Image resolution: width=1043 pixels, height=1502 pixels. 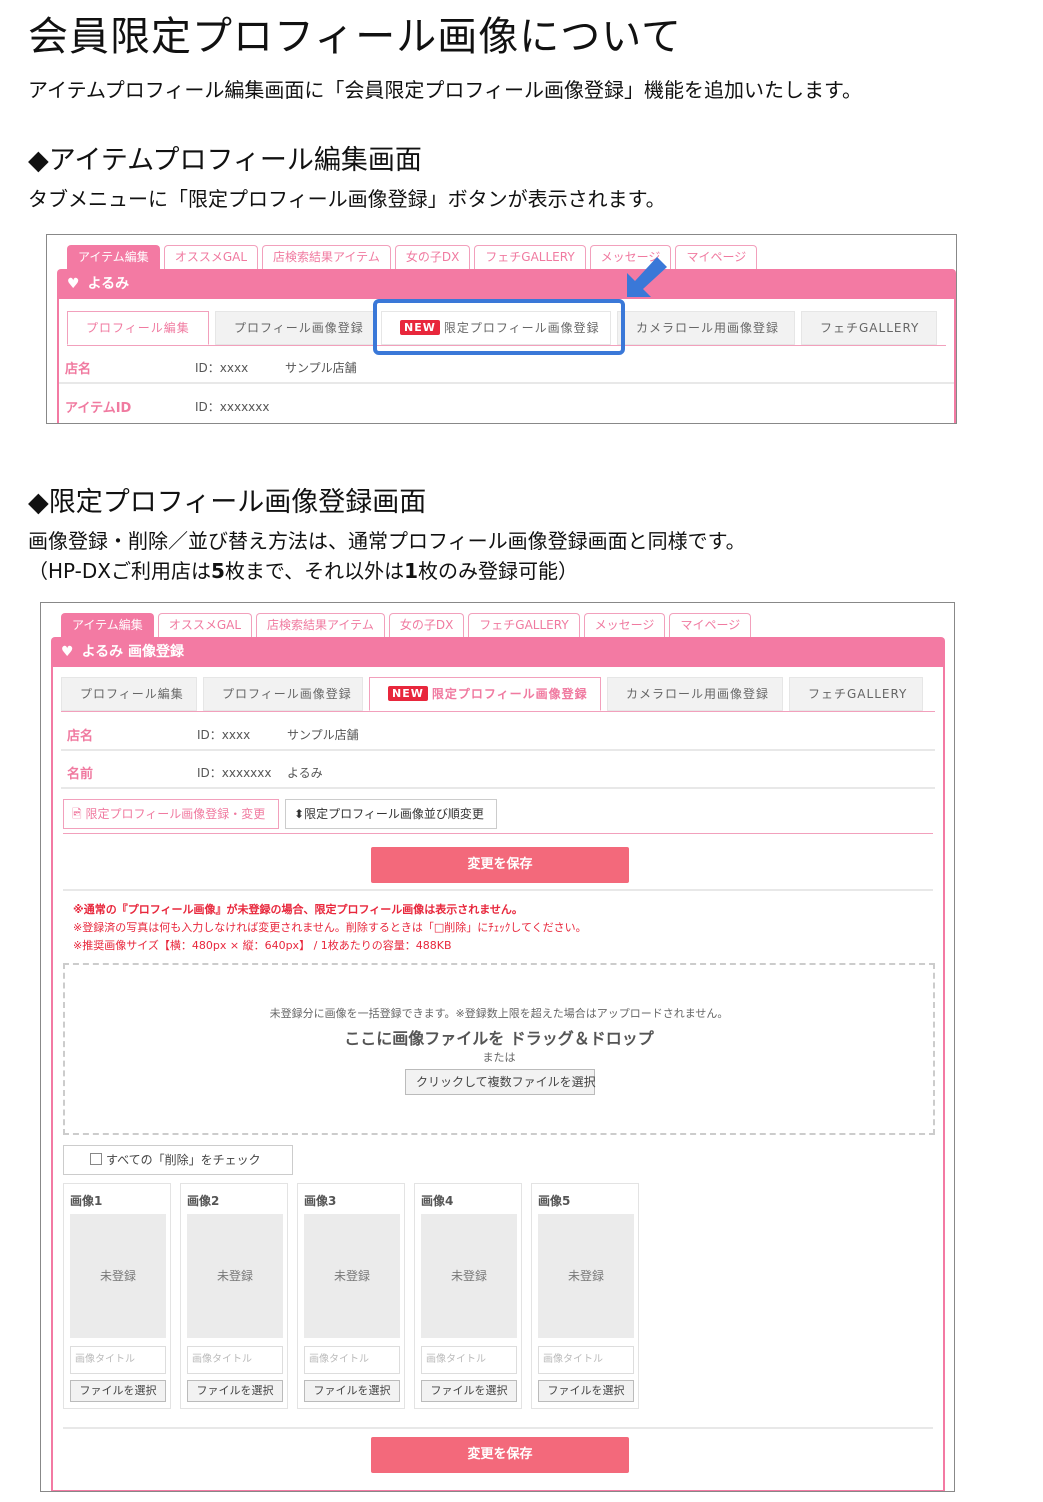 I want to click on sort-order-button: ⬍限定プロフィール画像並び順変更, so click(x=391, y=814).